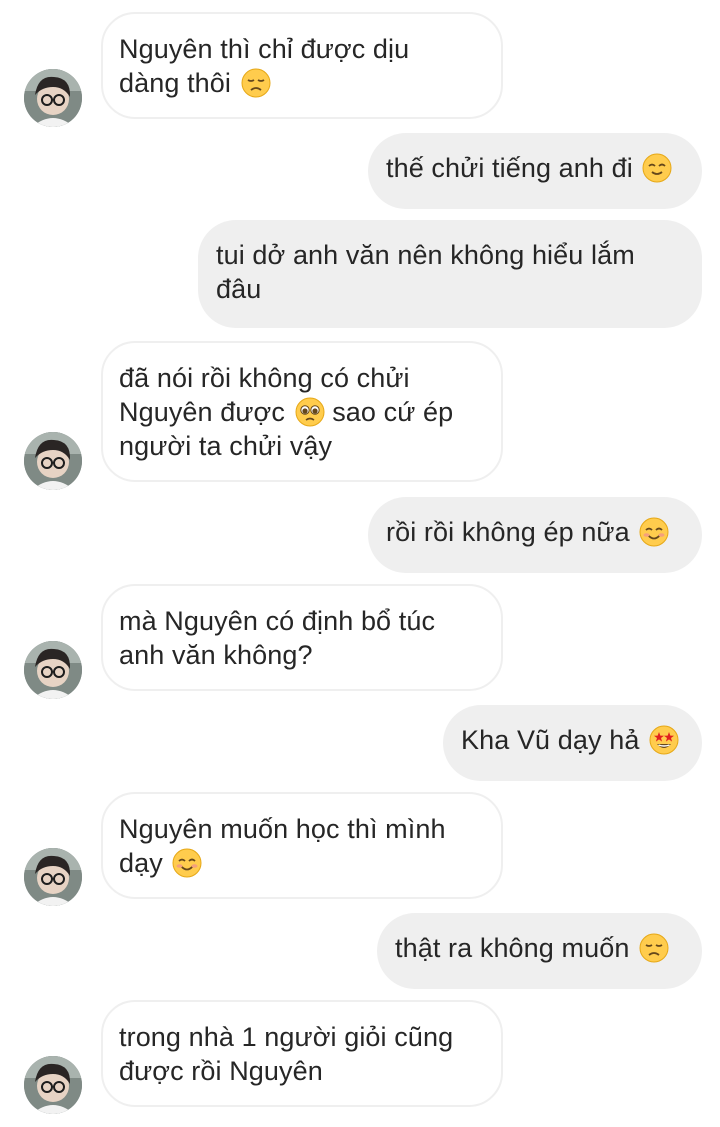 The width and height of the screenshot is (720, 1127). I want to click on outgoing-message-bubble: thật ra không muốn, so click(539, 951).